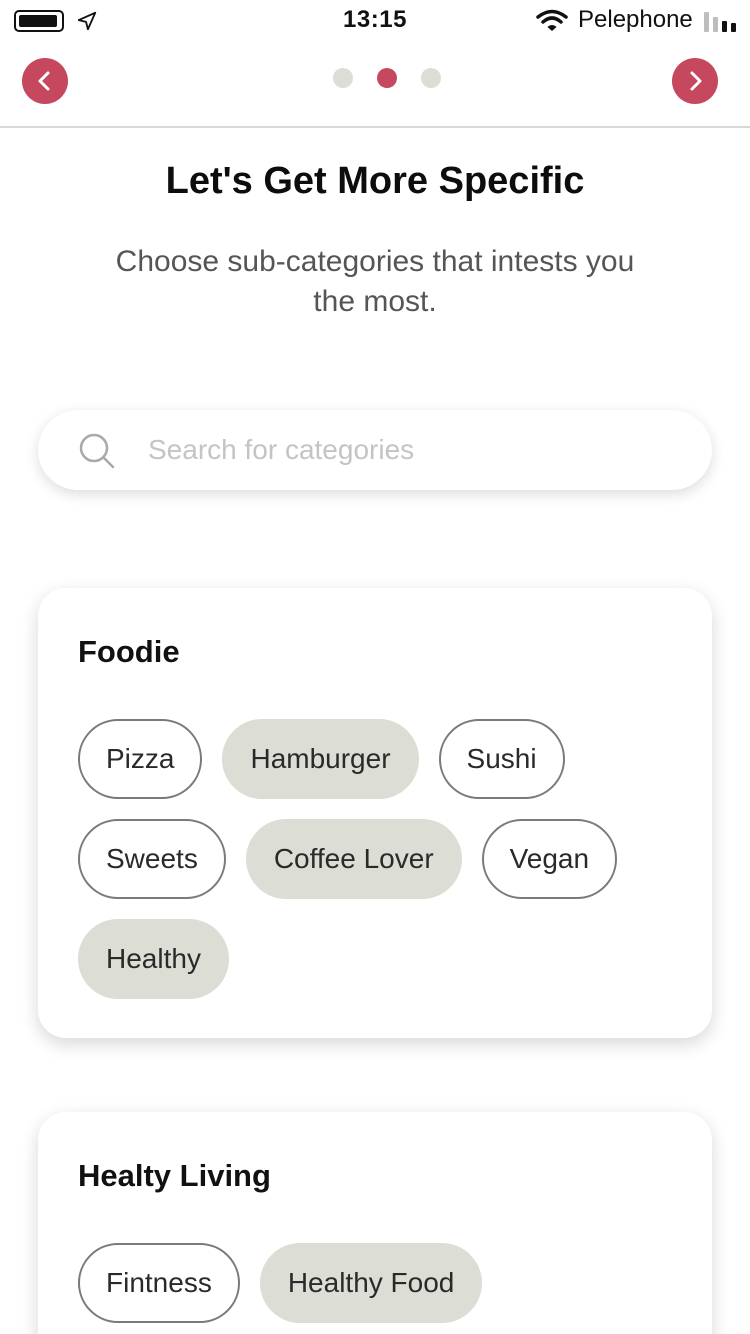  I want to click on chip-sweets: Sweets, so click(152, 859).